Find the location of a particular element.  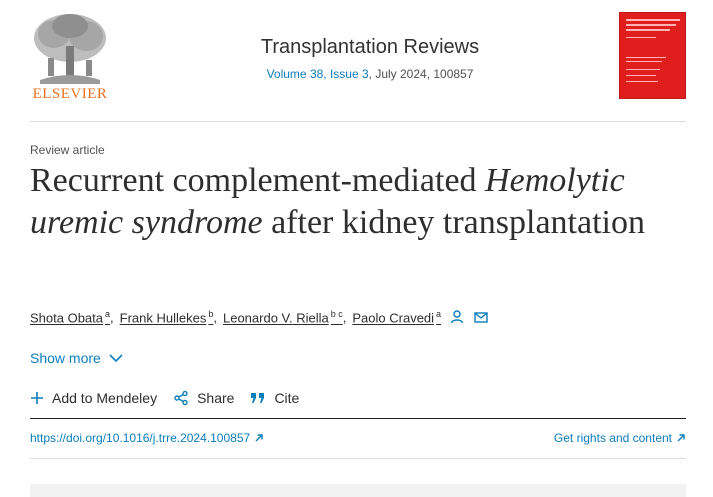

author-link: Leonardo V. Riella b c is located at coordinates (283, 317).